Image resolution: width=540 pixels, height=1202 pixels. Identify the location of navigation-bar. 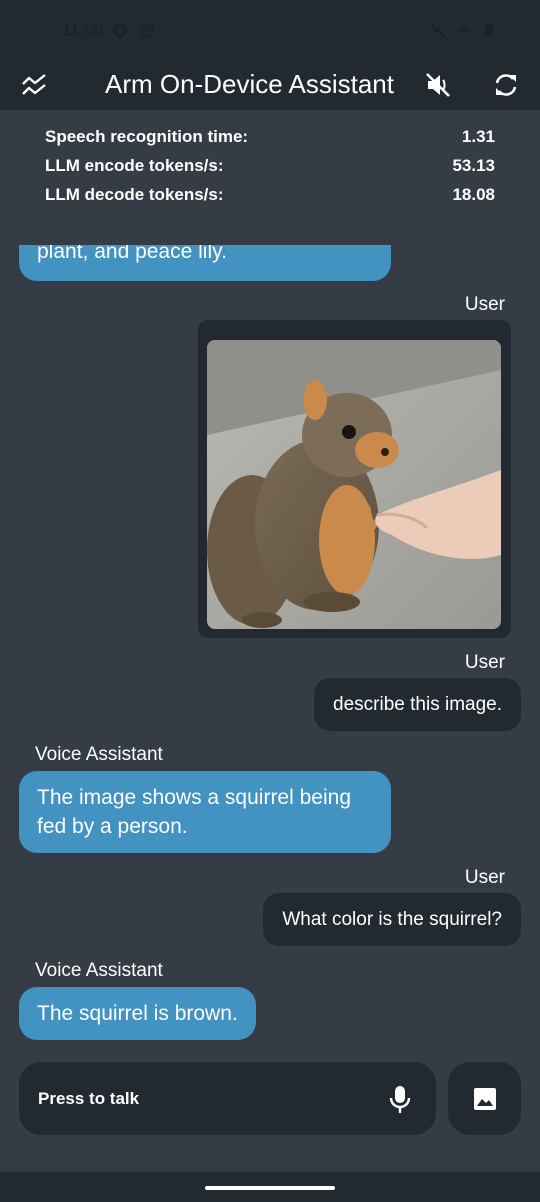
(270, 1187).